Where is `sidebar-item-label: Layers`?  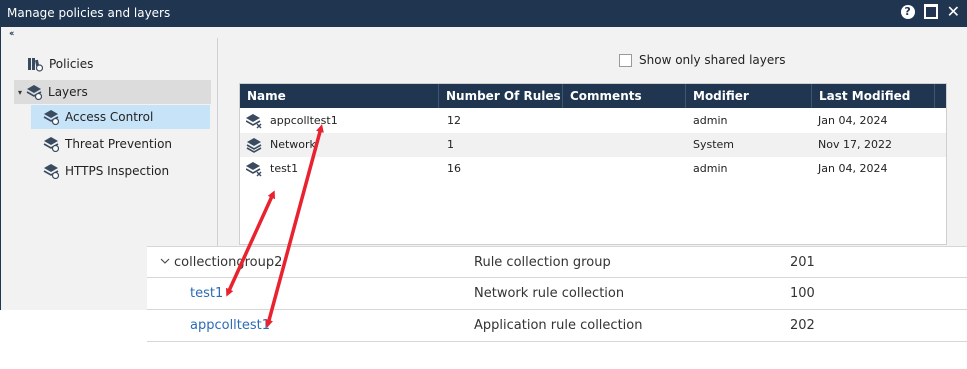
sidebar-item-label: Layers is located at coordinates (68, 92).